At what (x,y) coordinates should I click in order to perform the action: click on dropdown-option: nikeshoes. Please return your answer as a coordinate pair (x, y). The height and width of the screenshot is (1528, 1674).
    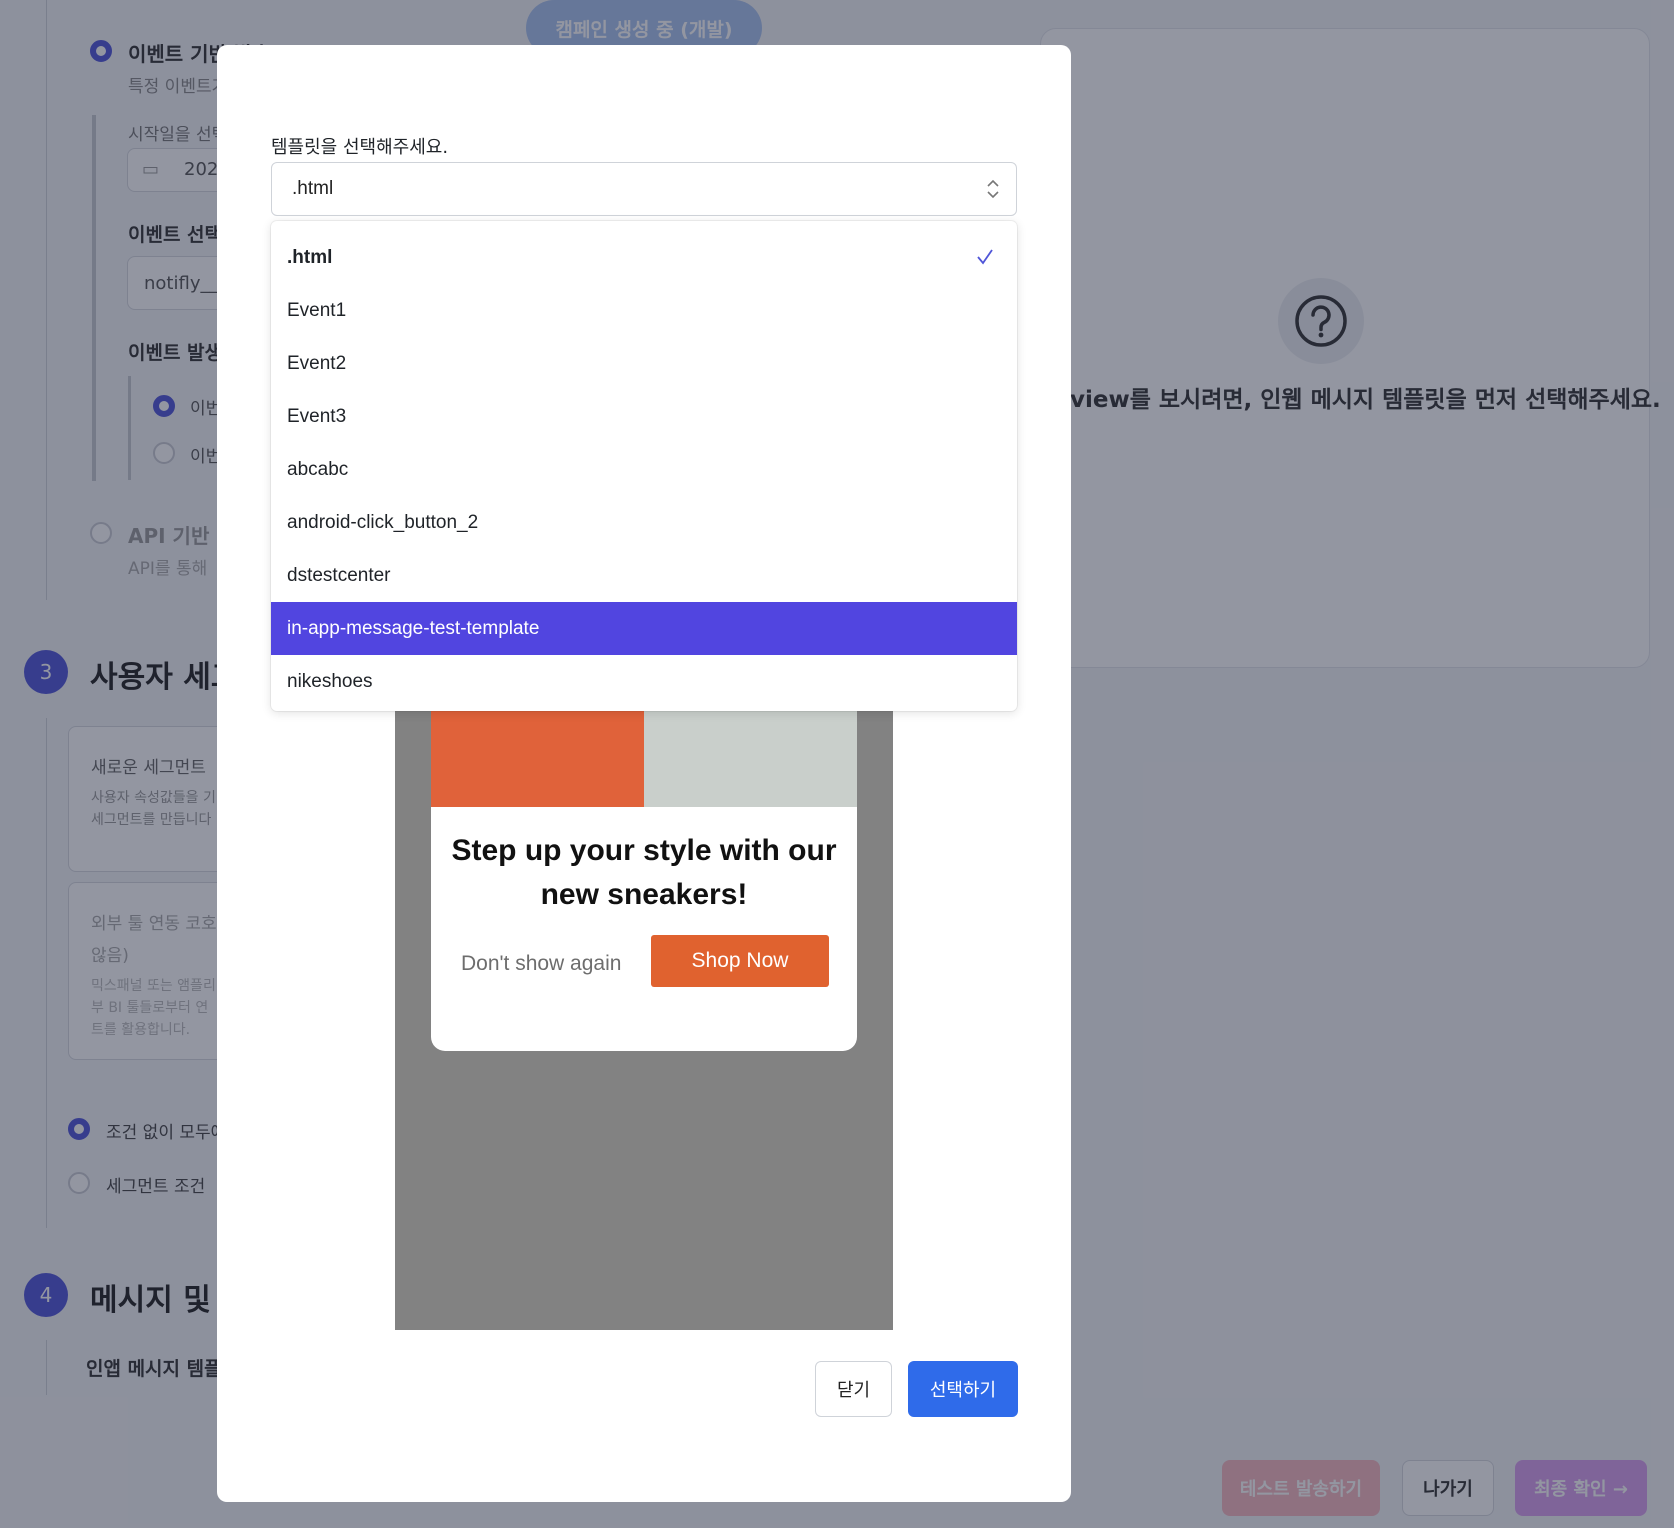
    Looking at the image, I should click on (644, 681).